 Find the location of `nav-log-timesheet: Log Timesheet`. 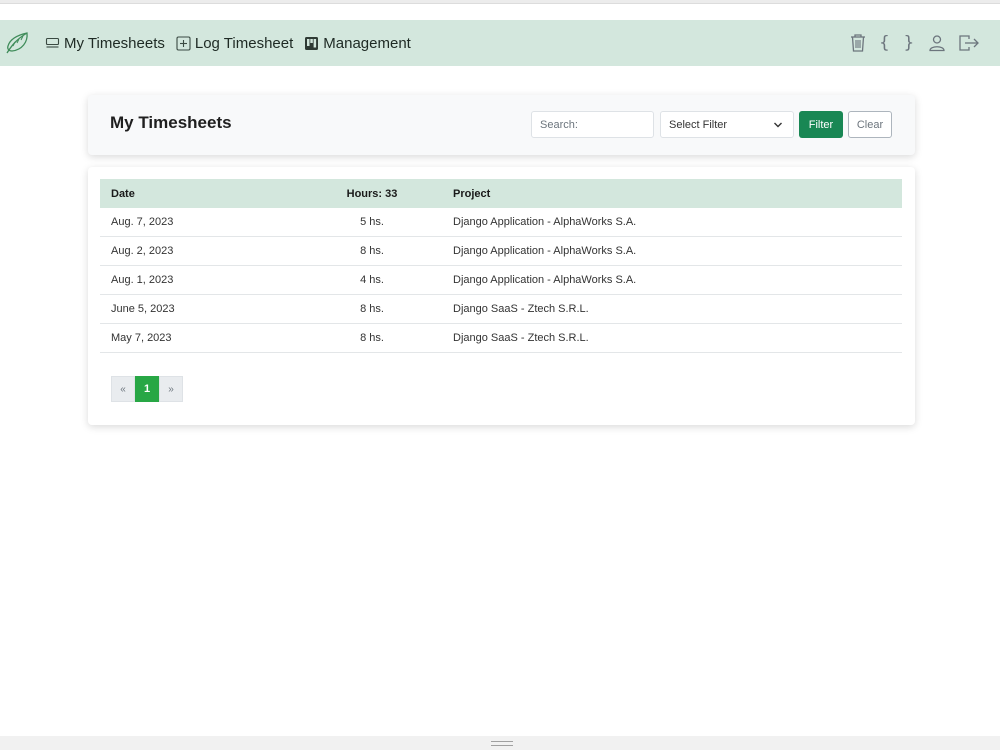

nav-log-timesheet: Log Timesheet is located at coordinates (234, 43).